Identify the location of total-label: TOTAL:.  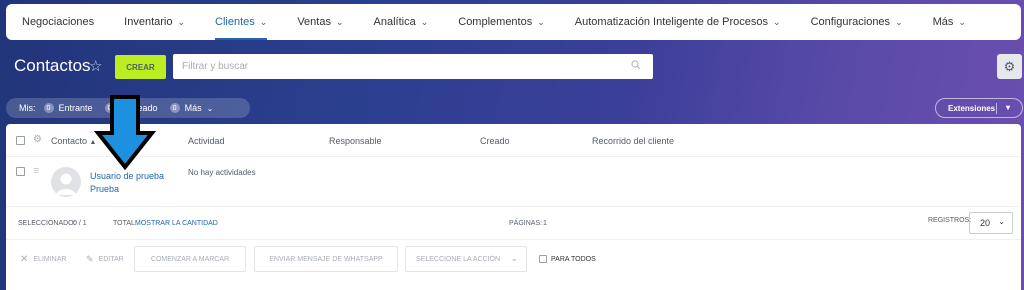
(125, 223).